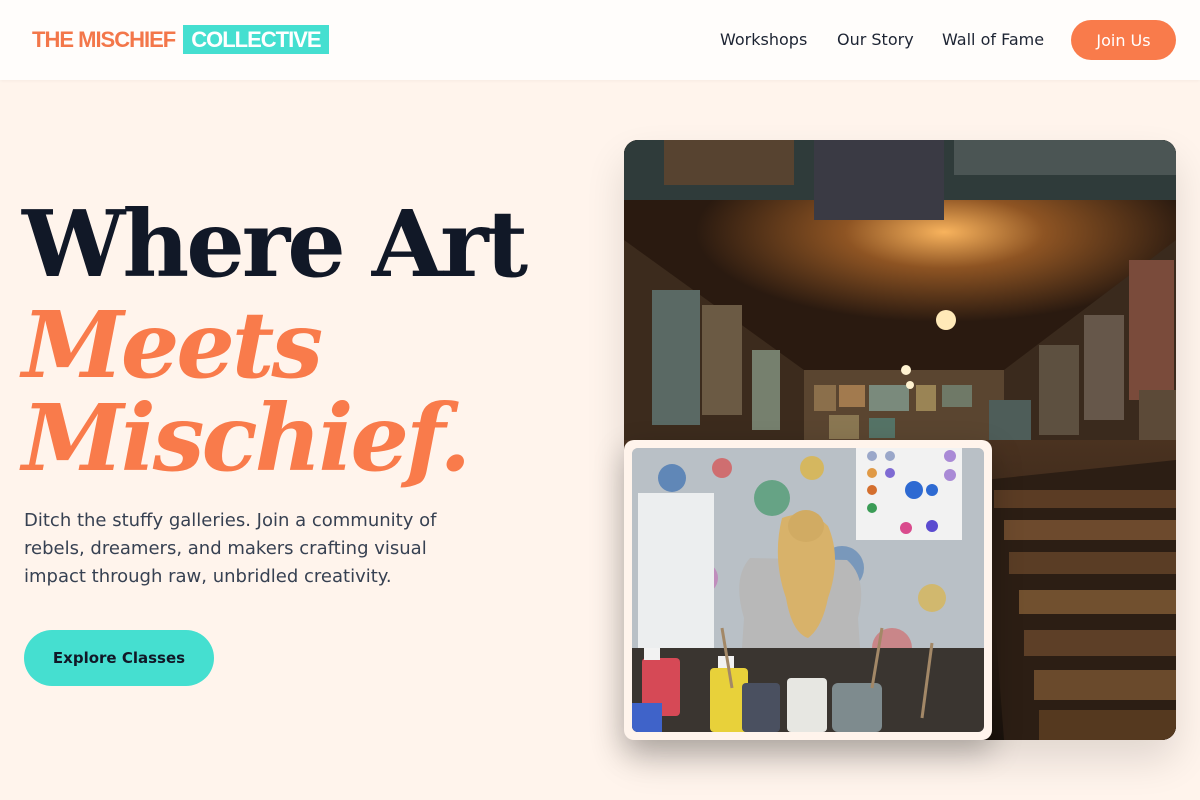 The width and height of the screenshot is (1200, 800). What do you see at coordinates (104, 39) in the screenshot?
I see `logo-text-mischief: THE MISCHIEF` at bounding box center [104, 39].